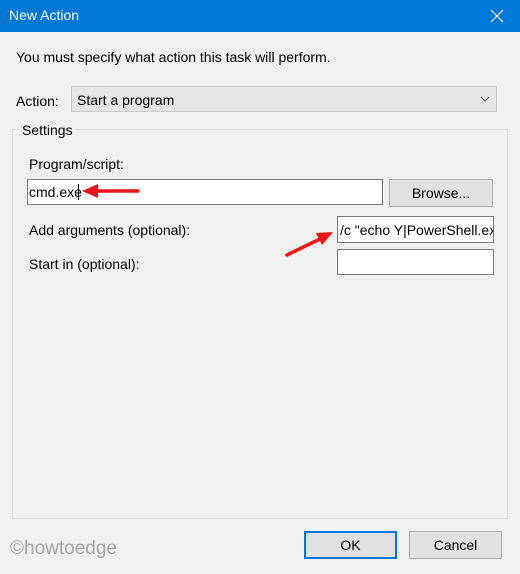 Image resolution: width=520 pixels, height=574 pixels. I want to click on action-label: Action:, so click(37, 101).